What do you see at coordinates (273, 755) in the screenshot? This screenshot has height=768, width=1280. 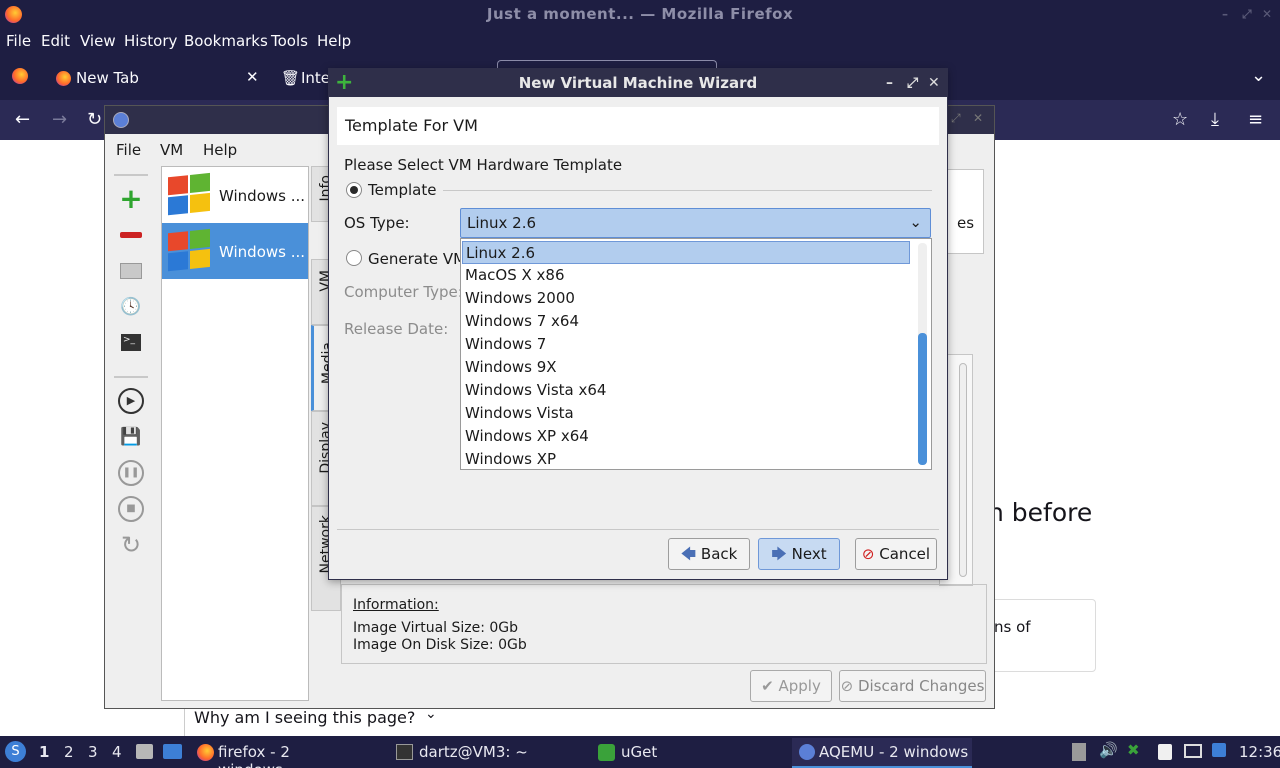 I see `task-firefox: firefox - 2 windows` at bounding box center [273, 755].